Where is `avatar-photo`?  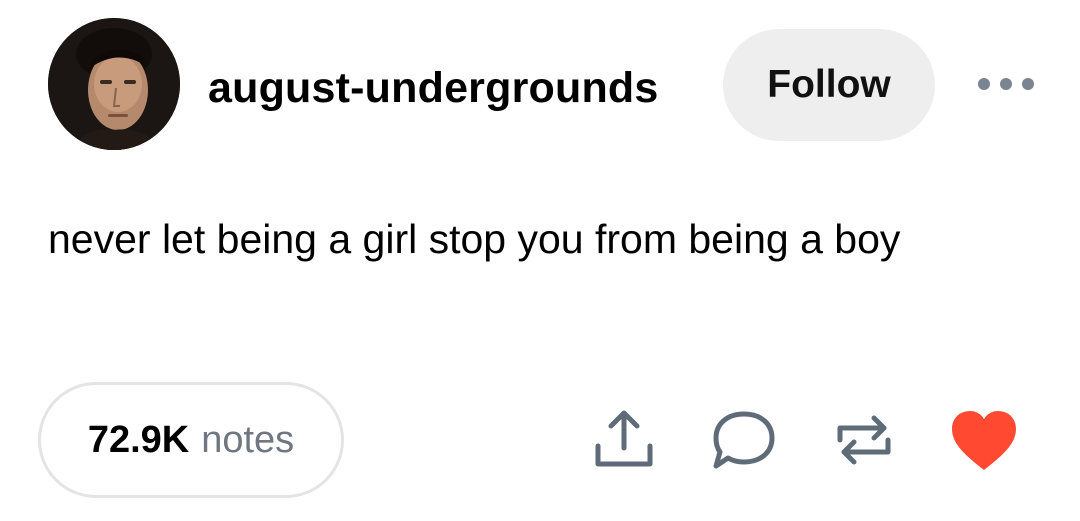
avatar-photo is located at coordinates (114, 84).